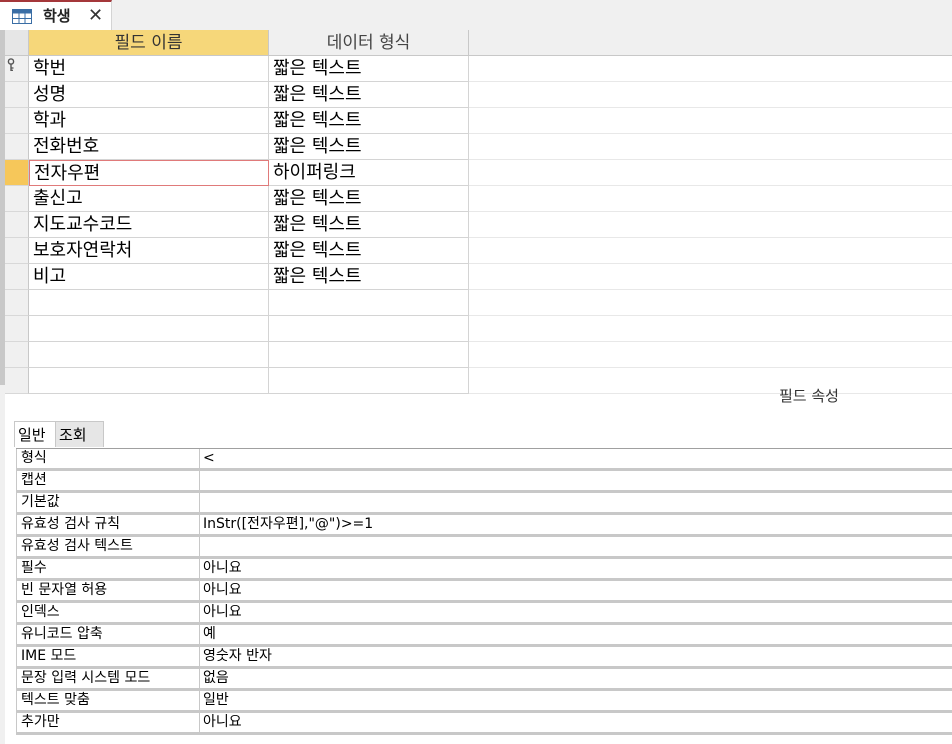  What do you see at coordinates (149, 251) in the screenshot?
I see `field-name-cell: 보호자연락처` at bounding box center [149, 251].